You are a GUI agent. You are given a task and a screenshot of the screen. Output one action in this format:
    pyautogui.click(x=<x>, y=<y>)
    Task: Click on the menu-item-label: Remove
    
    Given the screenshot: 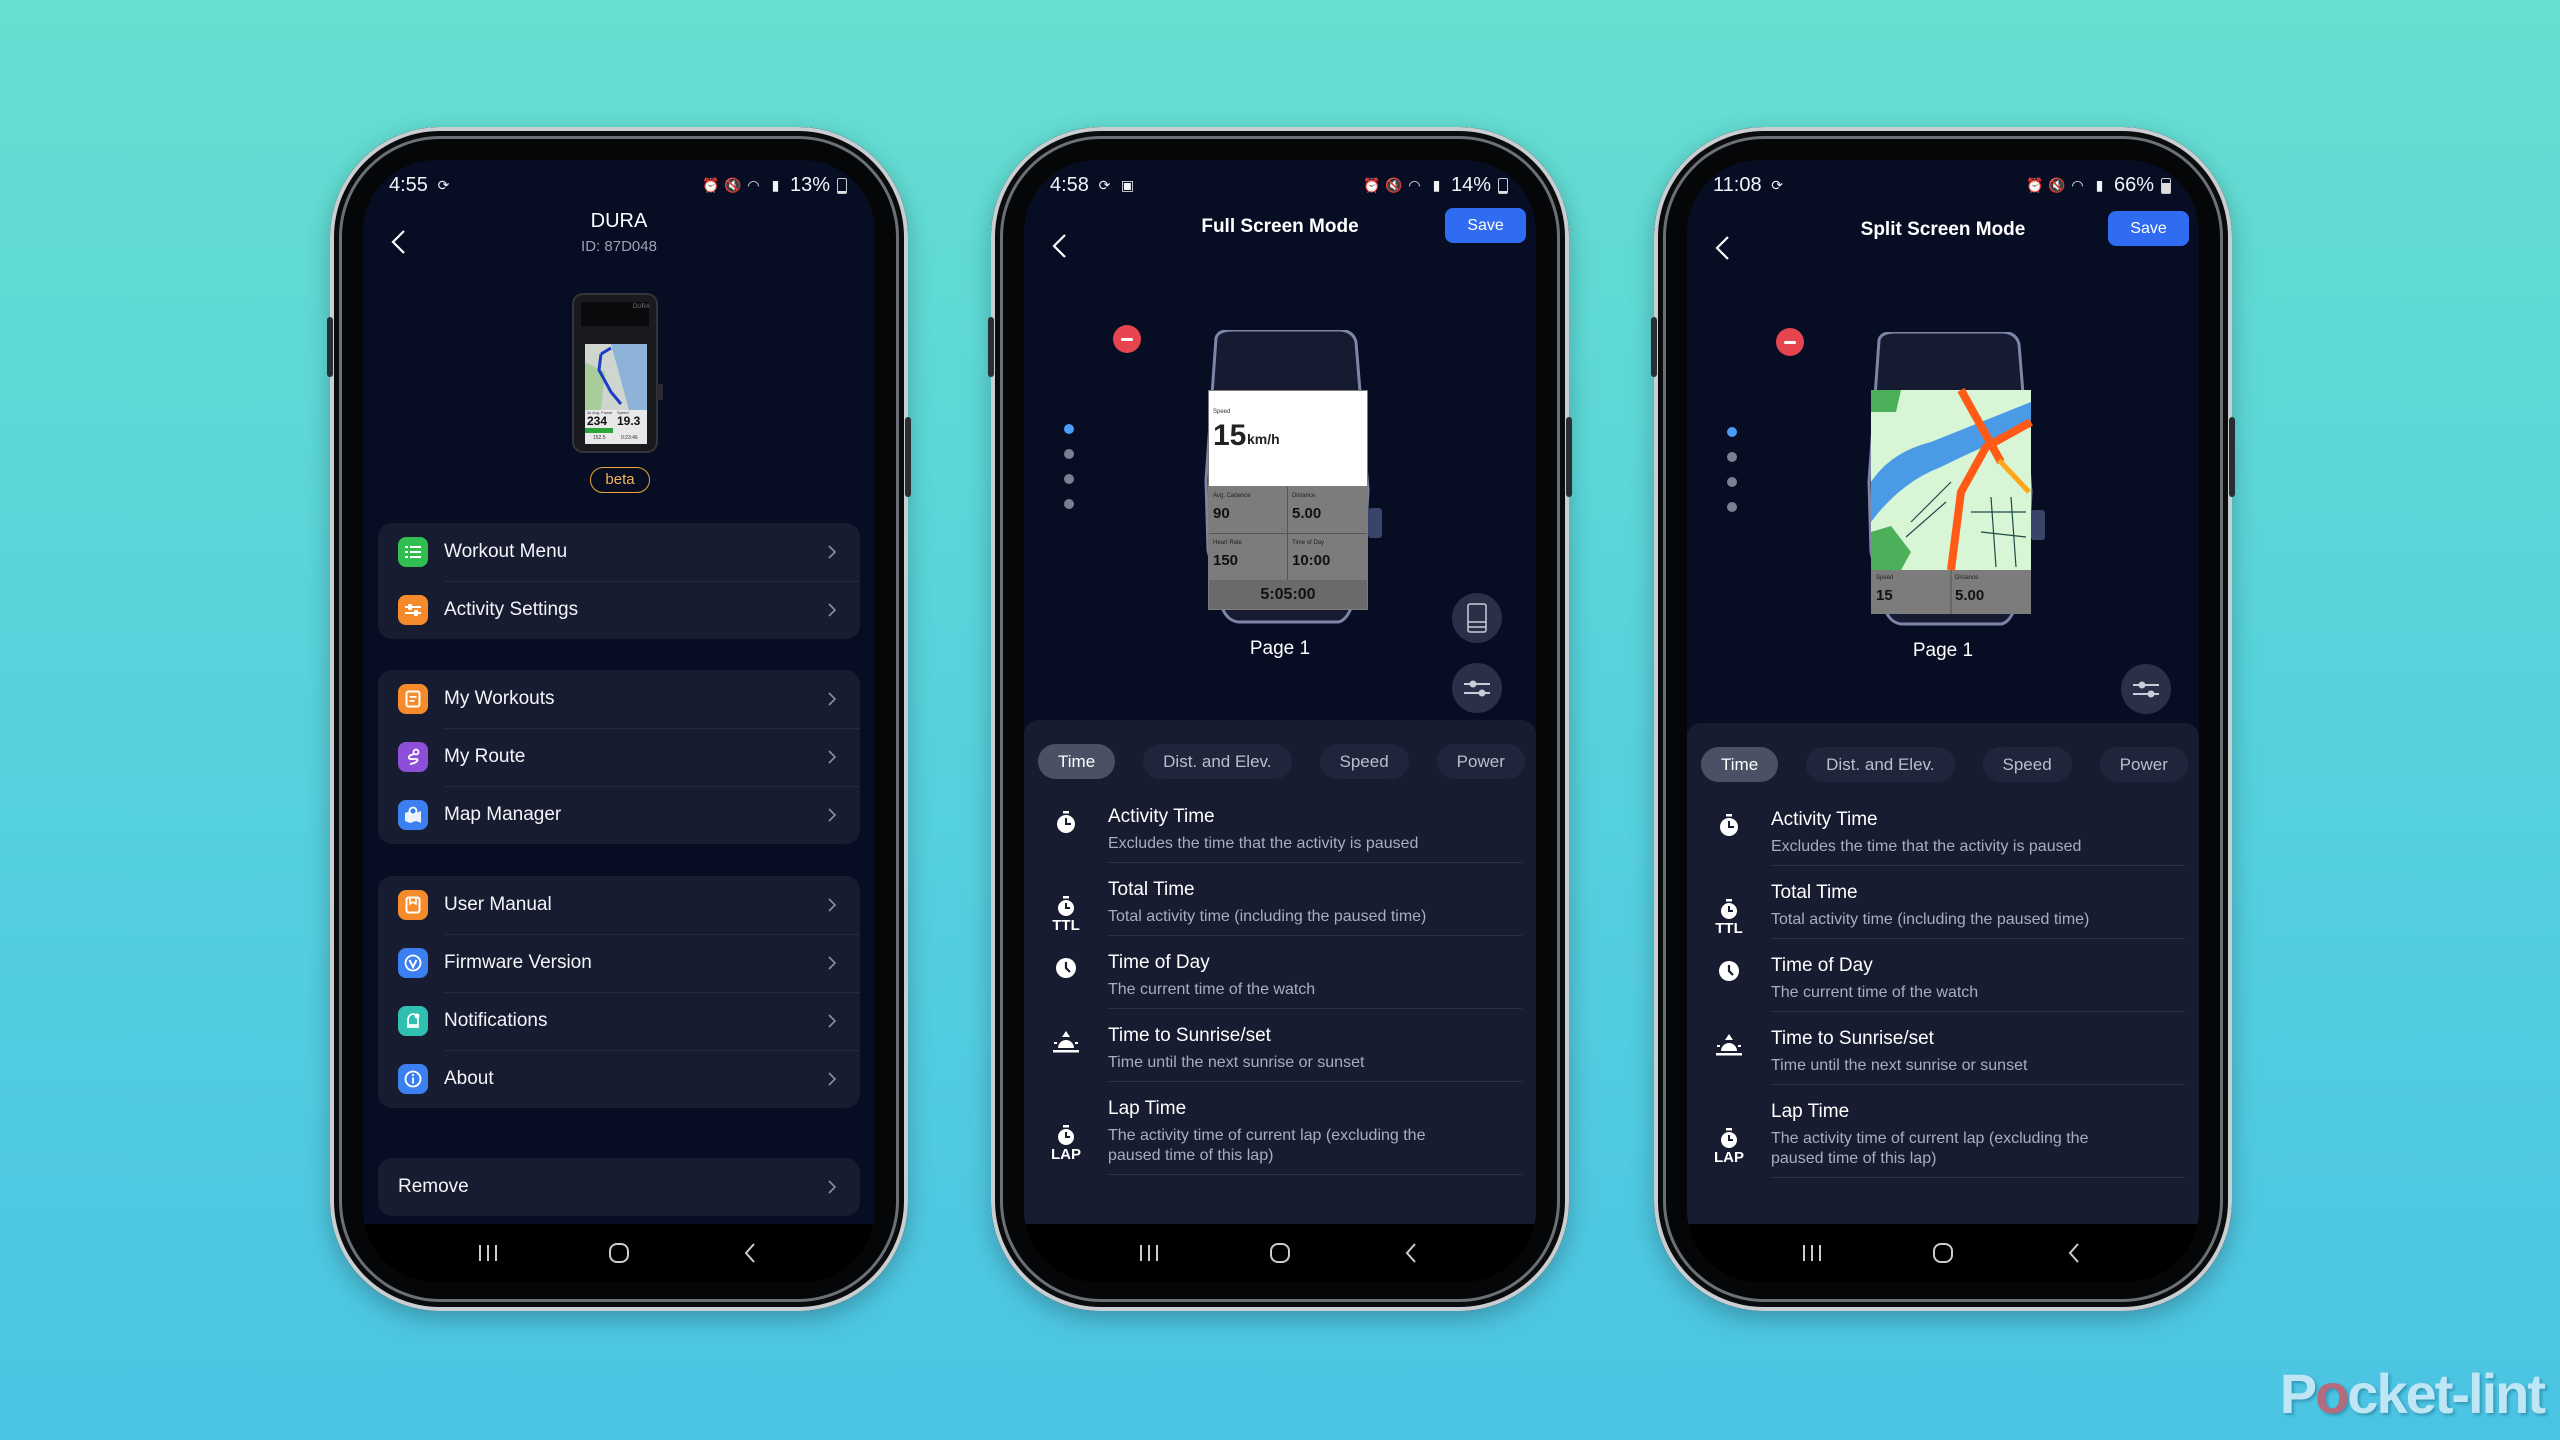 What is the action you would take?
    pyautogui.click(x=433, y=1186)
    